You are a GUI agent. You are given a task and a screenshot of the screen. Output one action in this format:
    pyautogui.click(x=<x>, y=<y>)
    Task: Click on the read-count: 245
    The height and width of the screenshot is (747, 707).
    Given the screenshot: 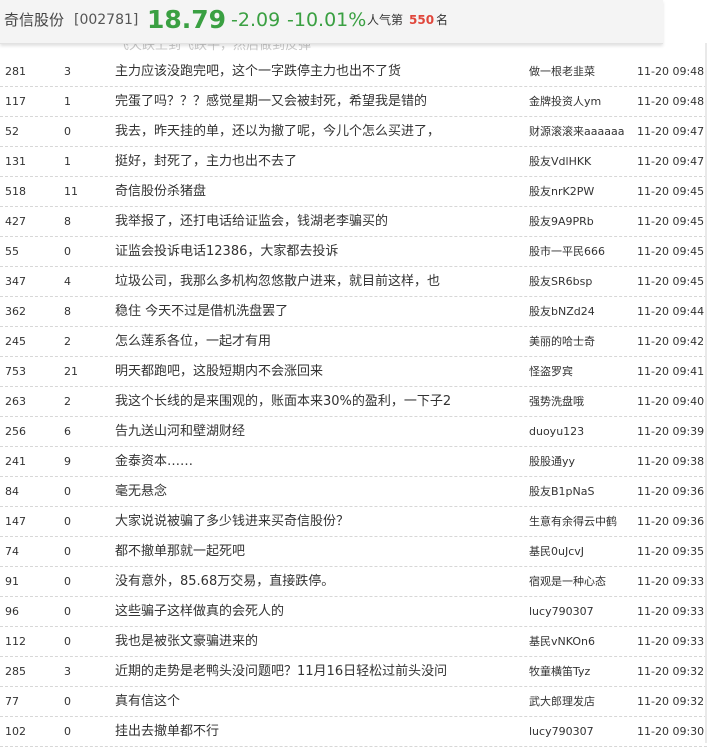 What is the action you would take?
    pyautogui.click(x=15, y=341)
    